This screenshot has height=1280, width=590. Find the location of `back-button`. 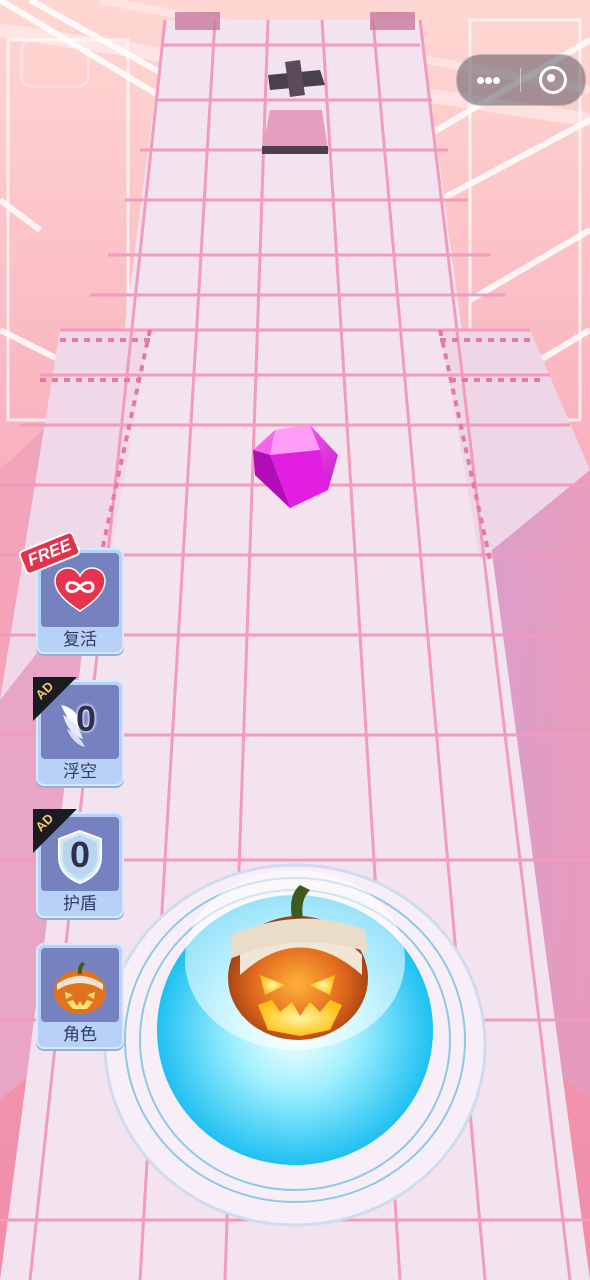

back-button is located at coordinates (55, 63).